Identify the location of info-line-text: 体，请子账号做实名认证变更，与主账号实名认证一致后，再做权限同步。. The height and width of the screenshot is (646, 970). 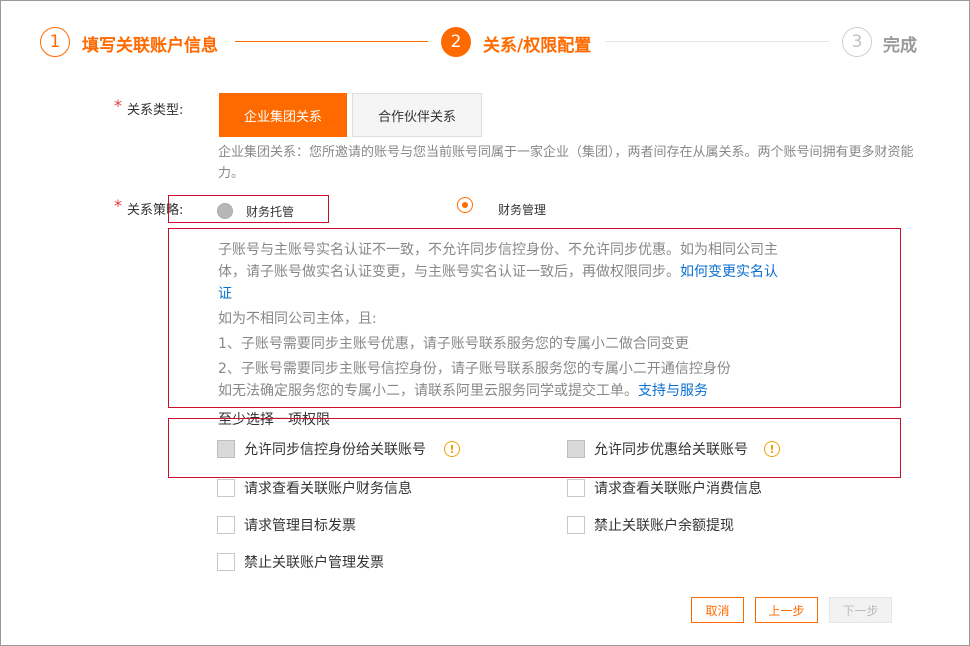
(449, 272).